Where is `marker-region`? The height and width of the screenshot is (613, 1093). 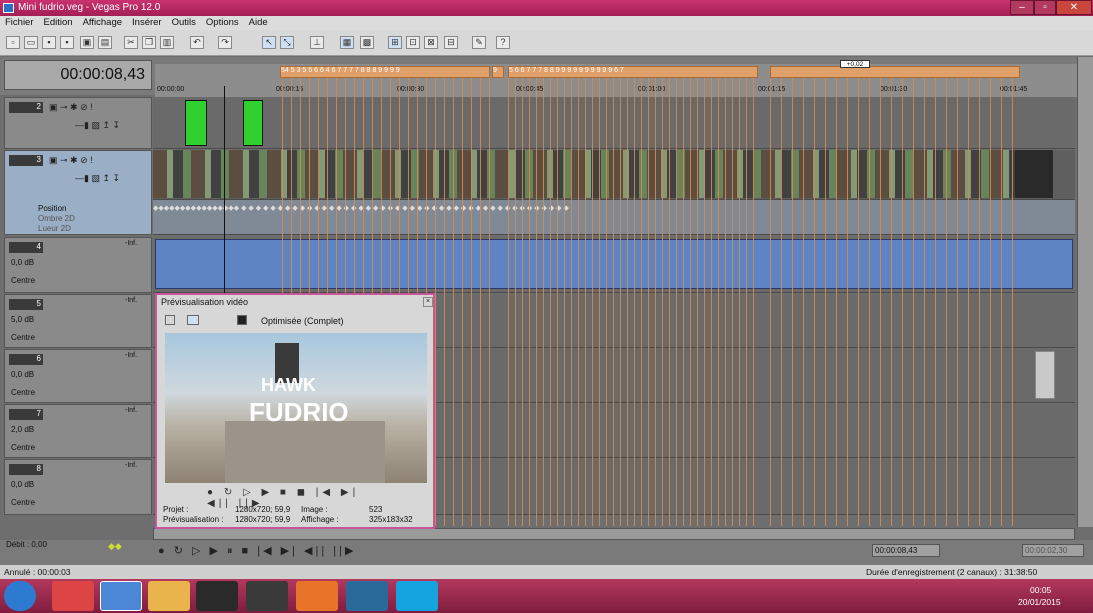
marker-region is located at coordinates (895, 72).